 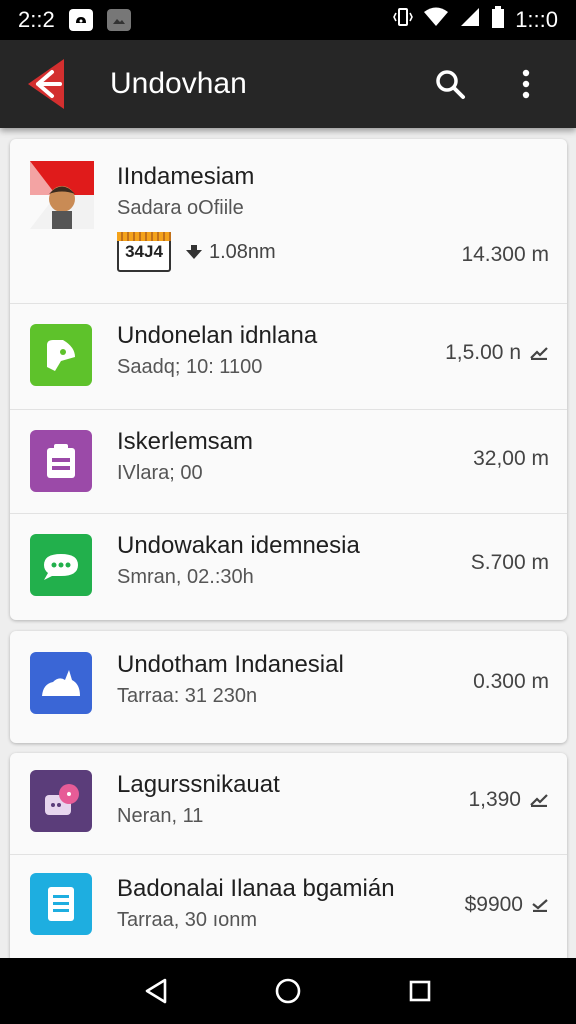 What do you see at coordinates (403, 20) in the screenshot?
I see `vibrate-icon` at bounding box center [403, 20].